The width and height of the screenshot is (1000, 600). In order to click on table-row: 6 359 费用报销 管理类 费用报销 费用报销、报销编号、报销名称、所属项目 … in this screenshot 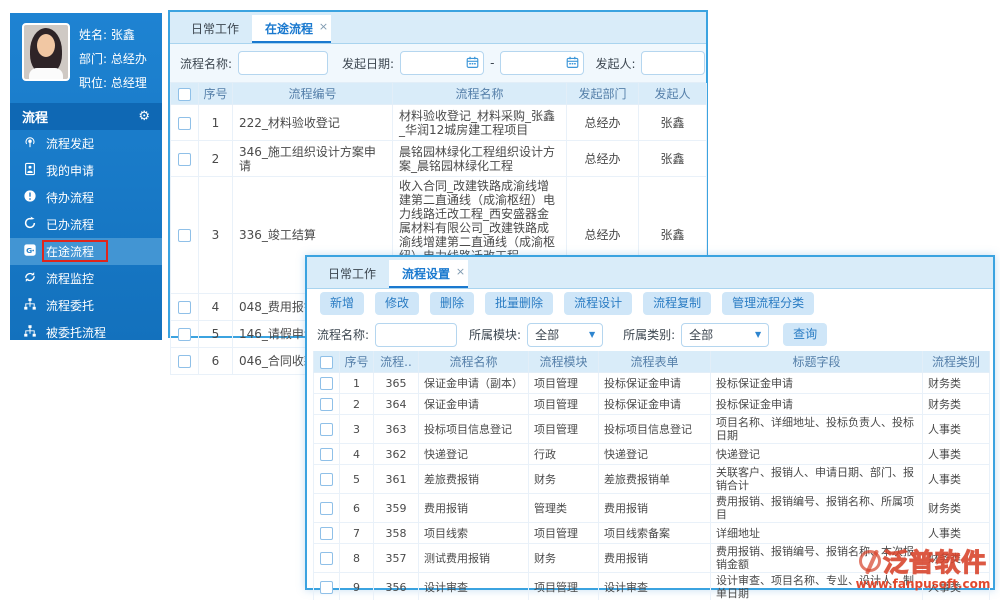, I will do `click(651, 508)`.